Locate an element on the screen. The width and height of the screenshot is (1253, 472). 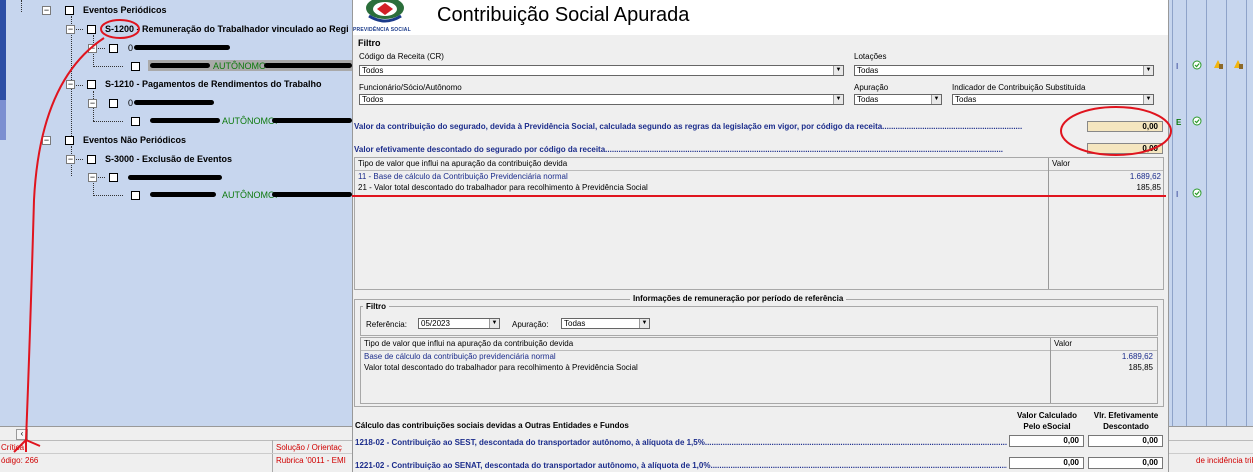
col-valor-calculado-2: Pelo eSocial is located at coordinates (1047, 426).